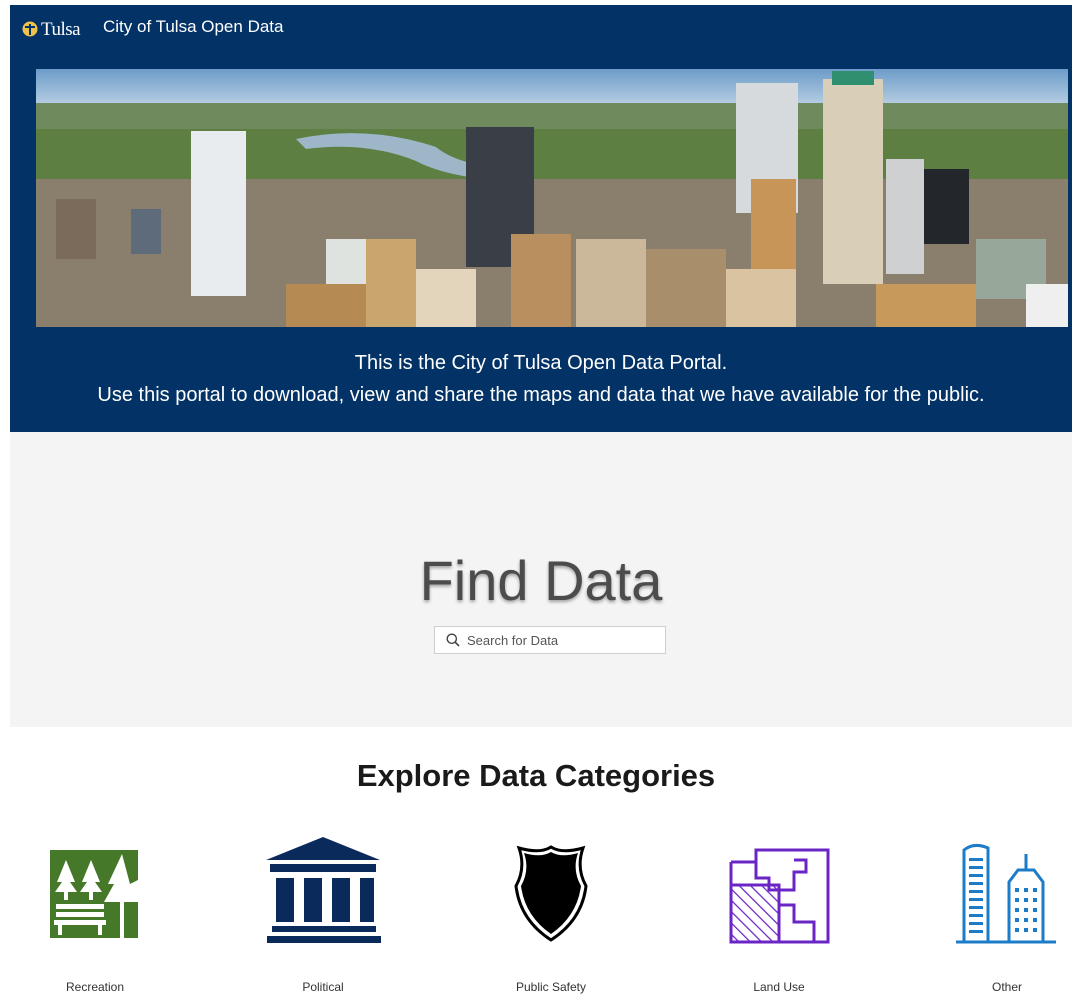  What do you see at coordinates (61, 29) in the screenshot?
I see `logo-wordmark: Tulsa` at bounding box center [61, 29].